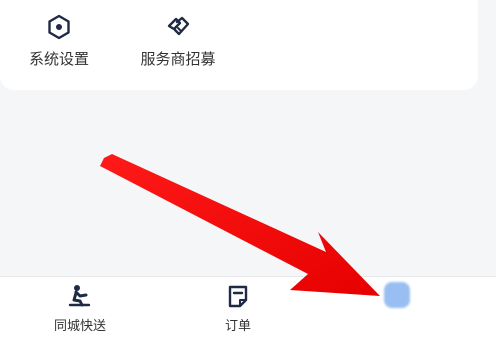 This screenshot has width=496, height=338. Describe the element at coordinates (79, 296) in the screenshot. I see `running-person-icon` at that location.